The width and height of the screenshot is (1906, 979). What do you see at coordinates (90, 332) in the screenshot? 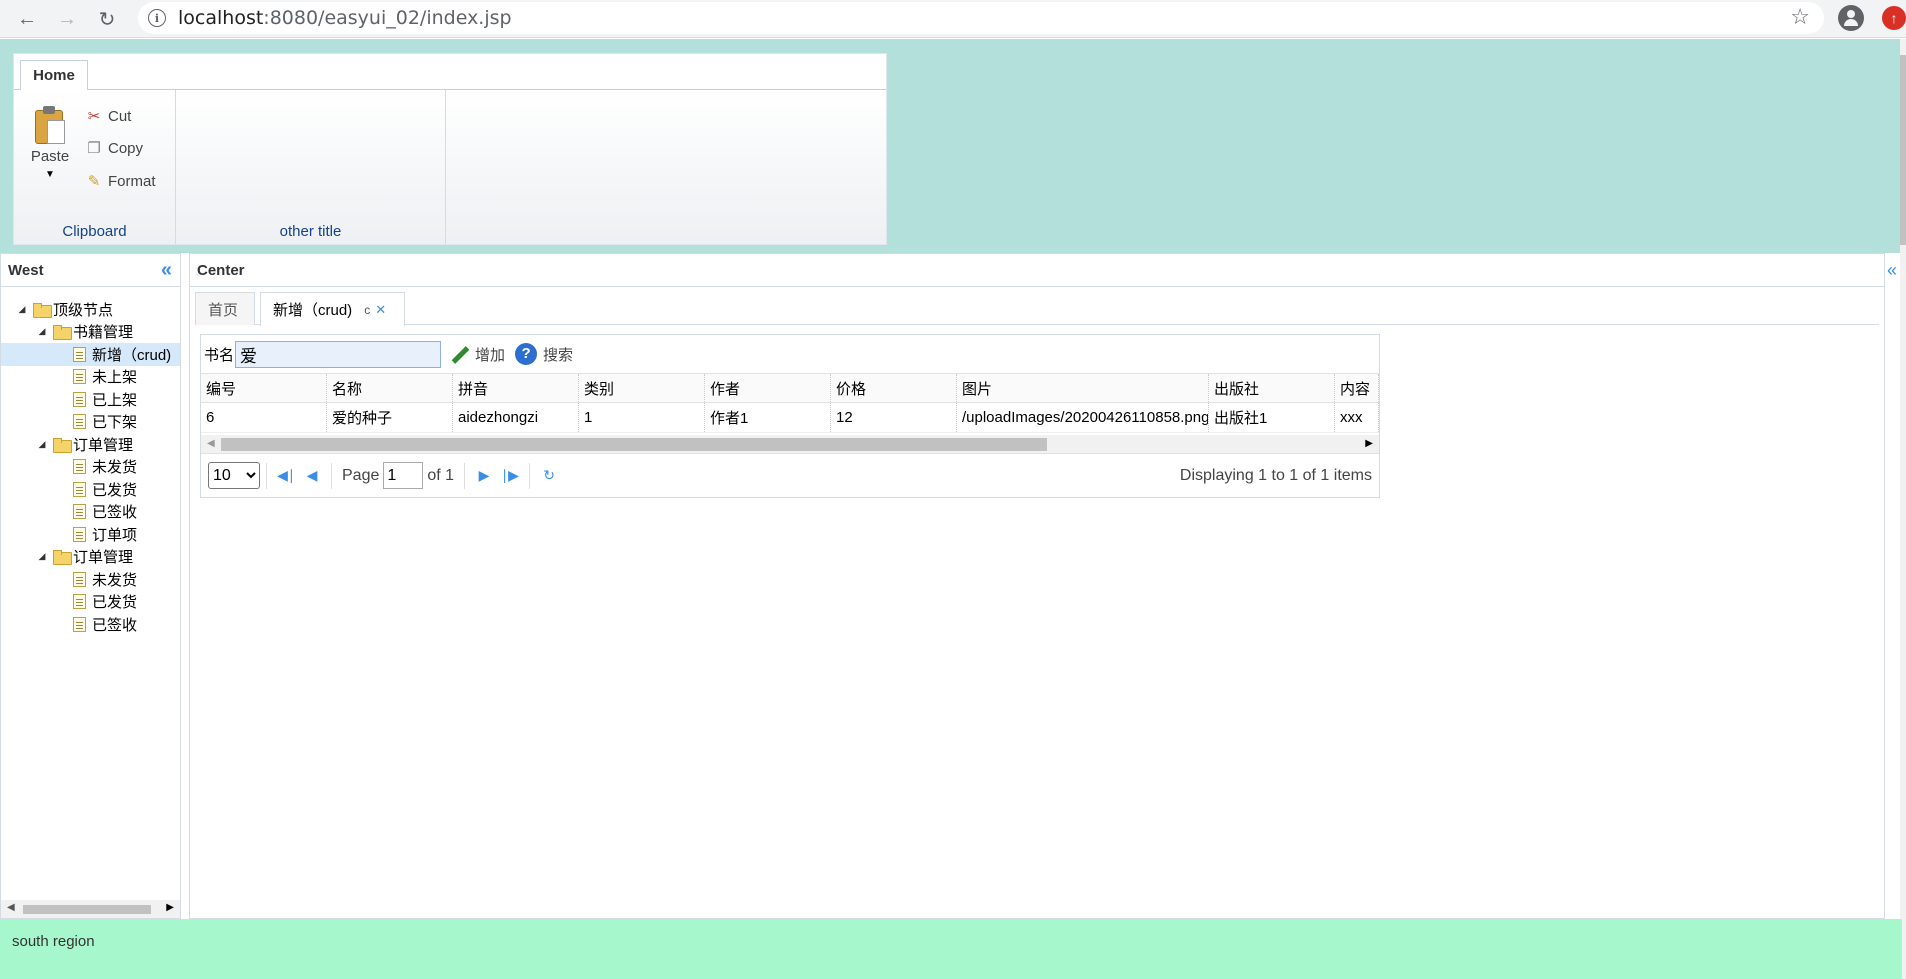
I see `tree-node: ◢ 书籍管理` at bounding box center [90, 332].